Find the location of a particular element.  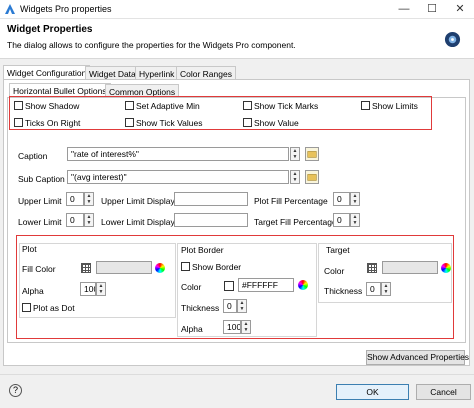

target-thickness-input: 0 is located at coordinates (373, 289).